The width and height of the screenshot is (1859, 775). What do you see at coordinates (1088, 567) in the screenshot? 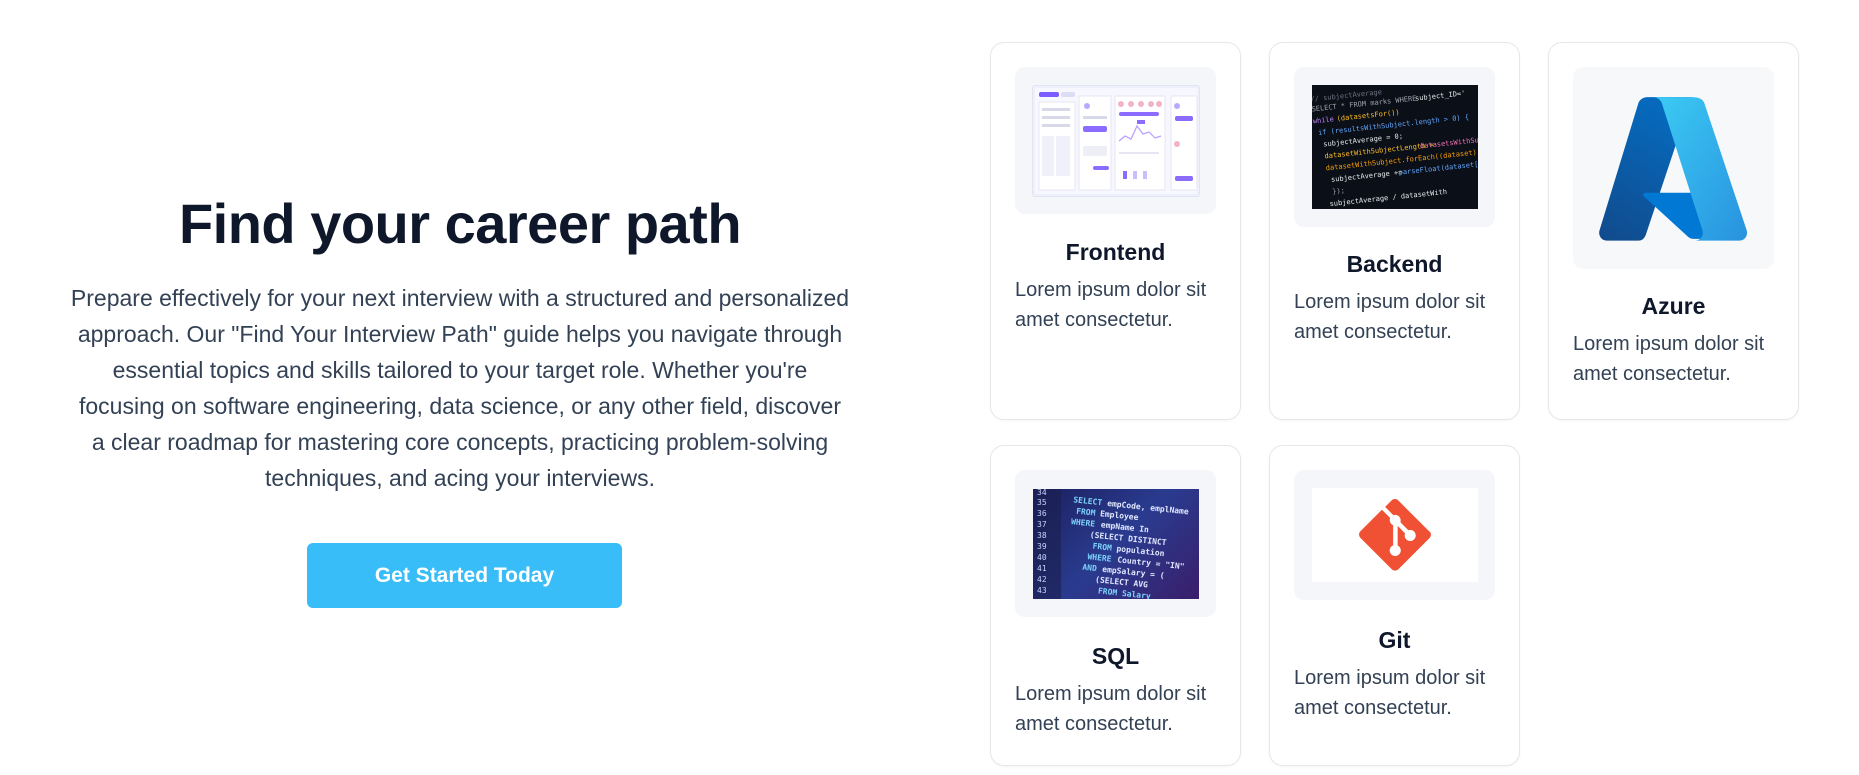
I see `svg-text: AND` at bounding box center [1088, 567].